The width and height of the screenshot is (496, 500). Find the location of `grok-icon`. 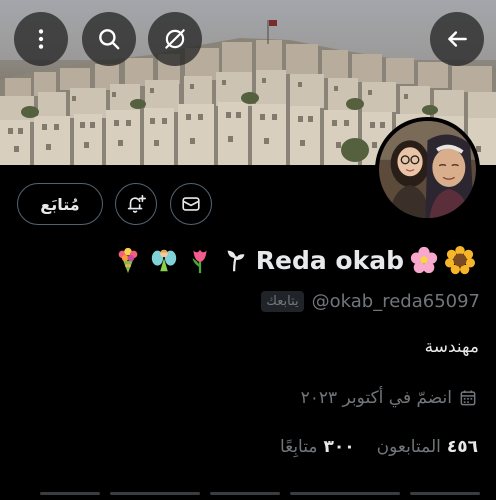

grok-icon is located at coordinates (175, 39).